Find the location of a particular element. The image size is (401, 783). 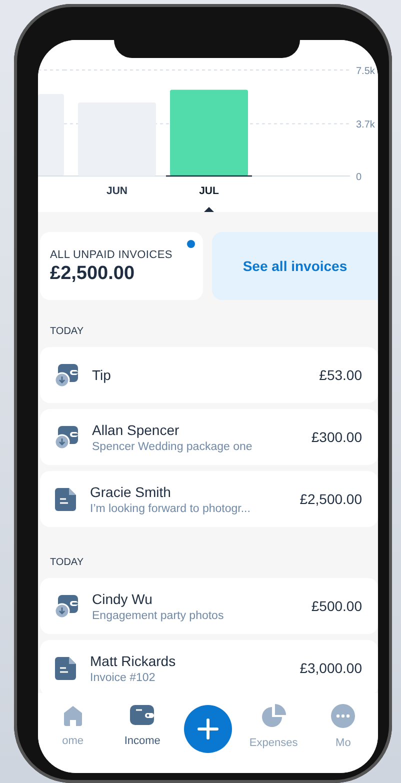

transaction-amount: £53.00 is located at coordinates (340, 375).